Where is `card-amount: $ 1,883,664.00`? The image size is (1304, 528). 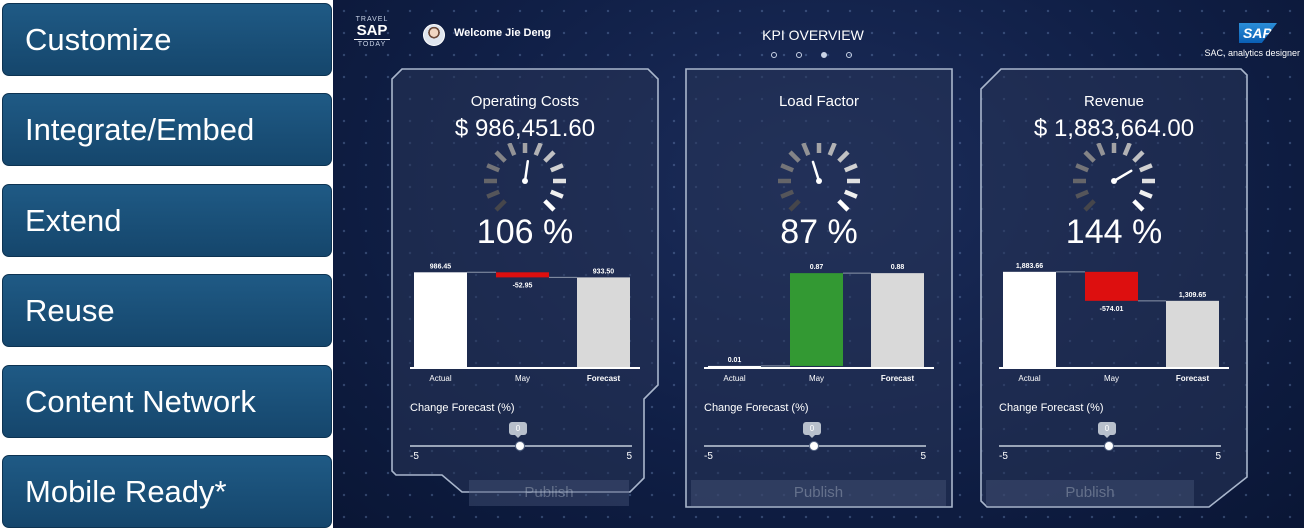
card-amount: $ 1,883,664.00 is located at coordinates (1114, 128).